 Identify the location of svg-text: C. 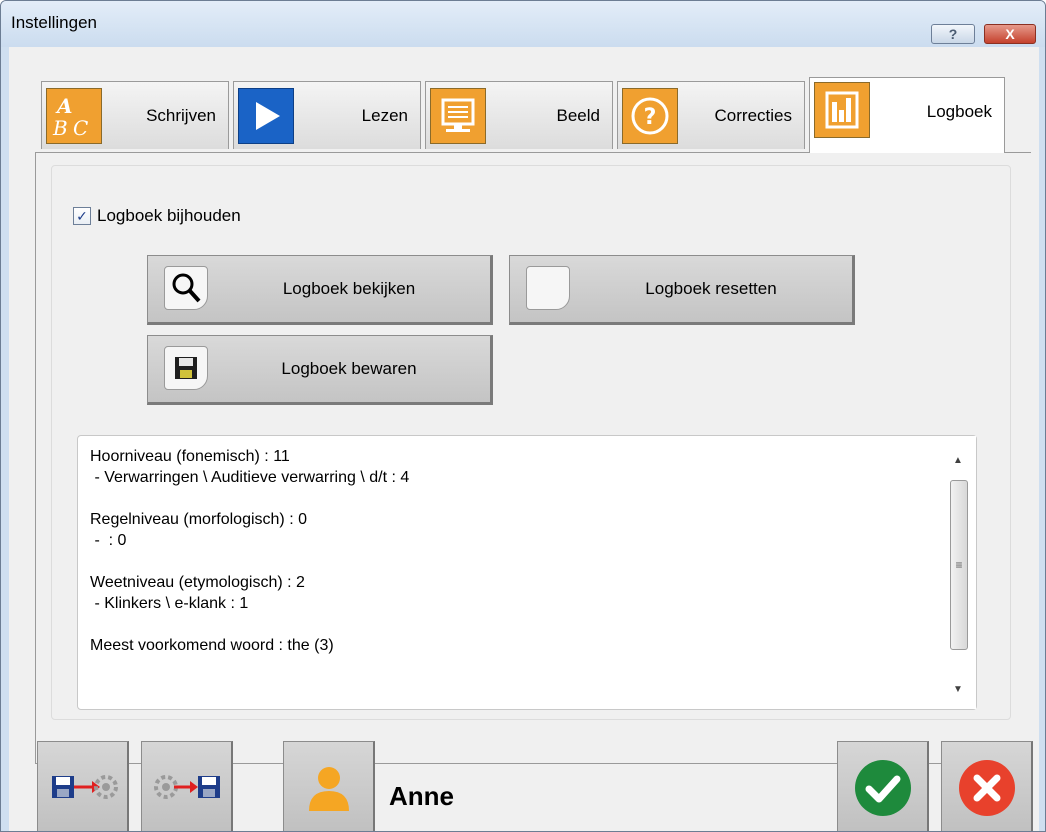
(80, 128).